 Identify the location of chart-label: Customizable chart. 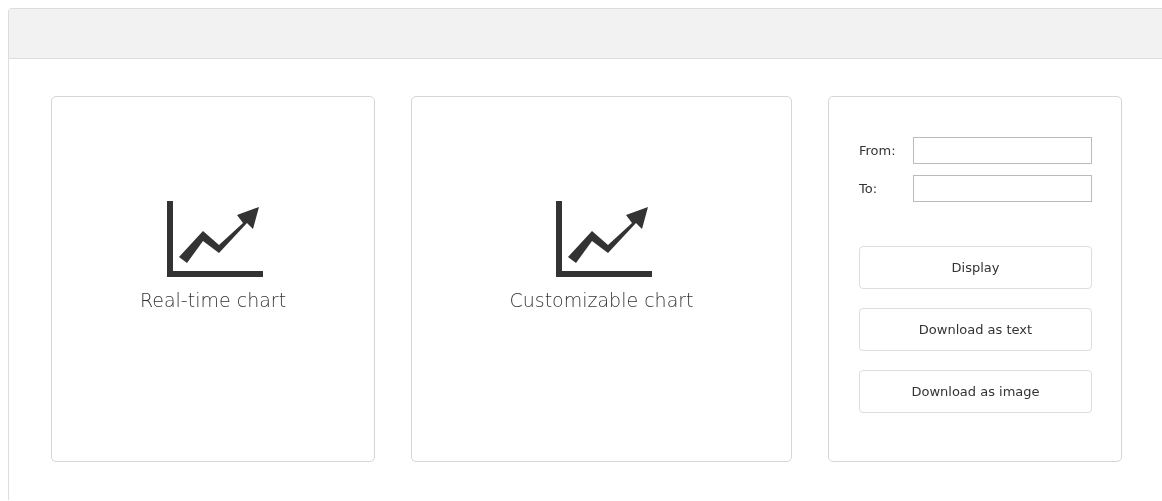
(601, 300).